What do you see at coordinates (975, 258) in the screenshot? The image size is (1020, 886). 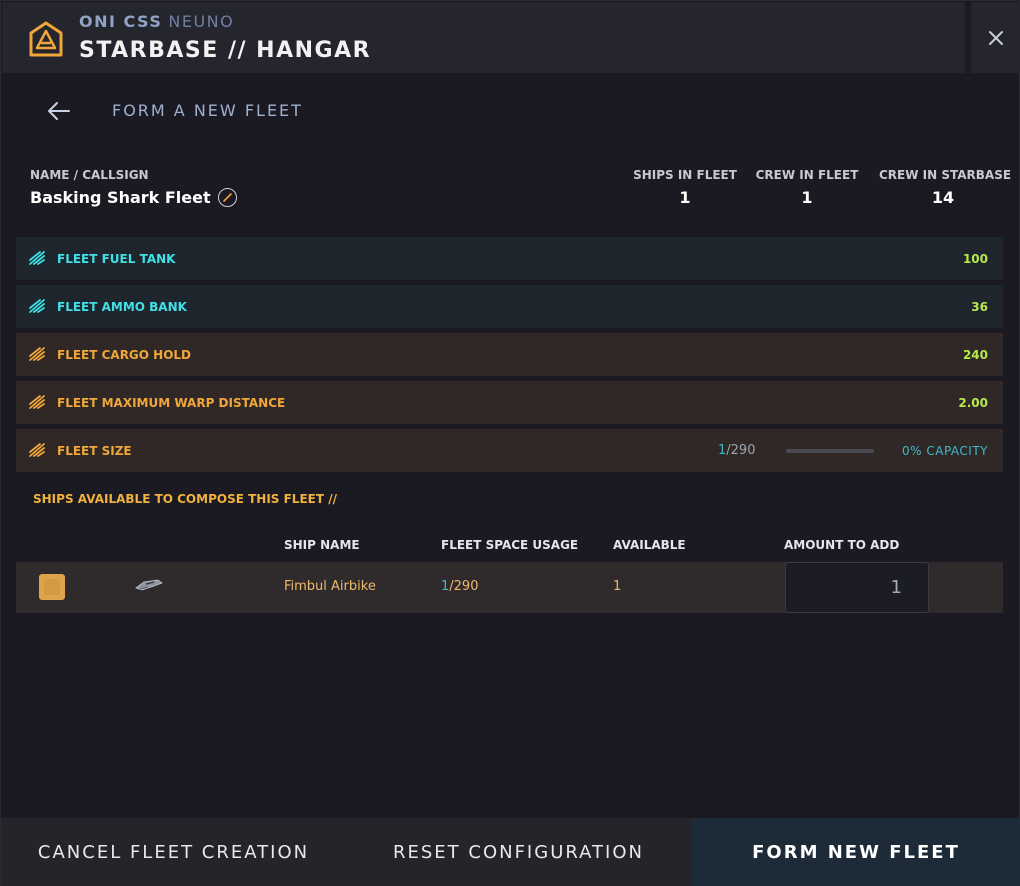 I see `attr-value: 100` at bounding box center [975, 258].